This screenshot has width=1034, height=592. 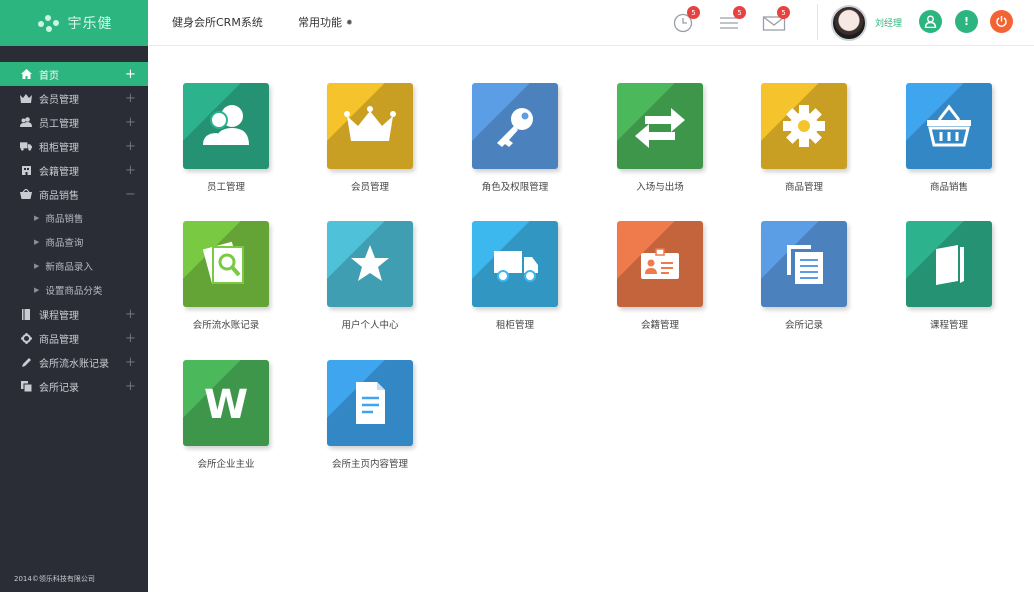 I want to click on tile-label: 会所记录, so click(x=803, y=325).